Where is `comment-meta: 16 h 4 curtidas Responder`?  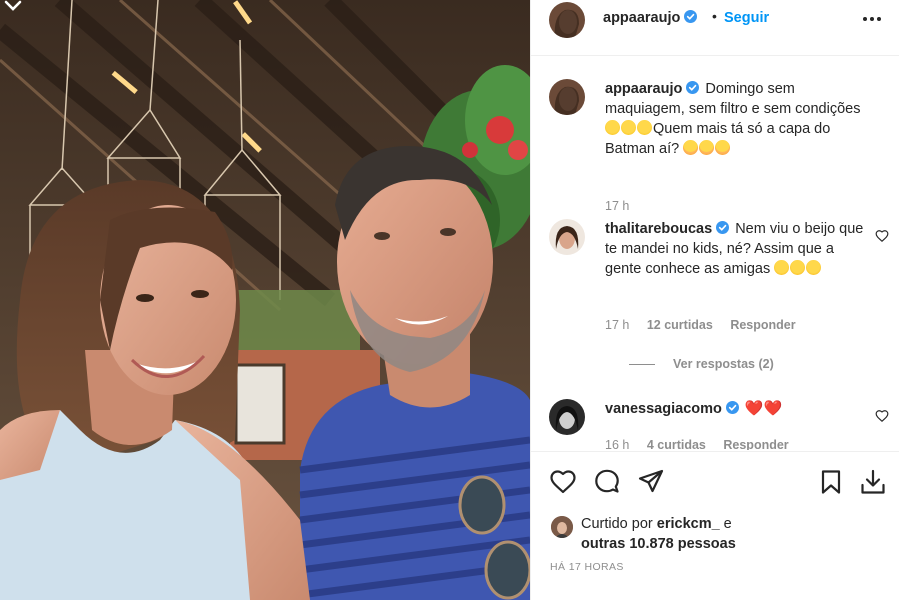
comment-meta: 16 h 4 curtidas Responder is located at coordinates (704, 444).